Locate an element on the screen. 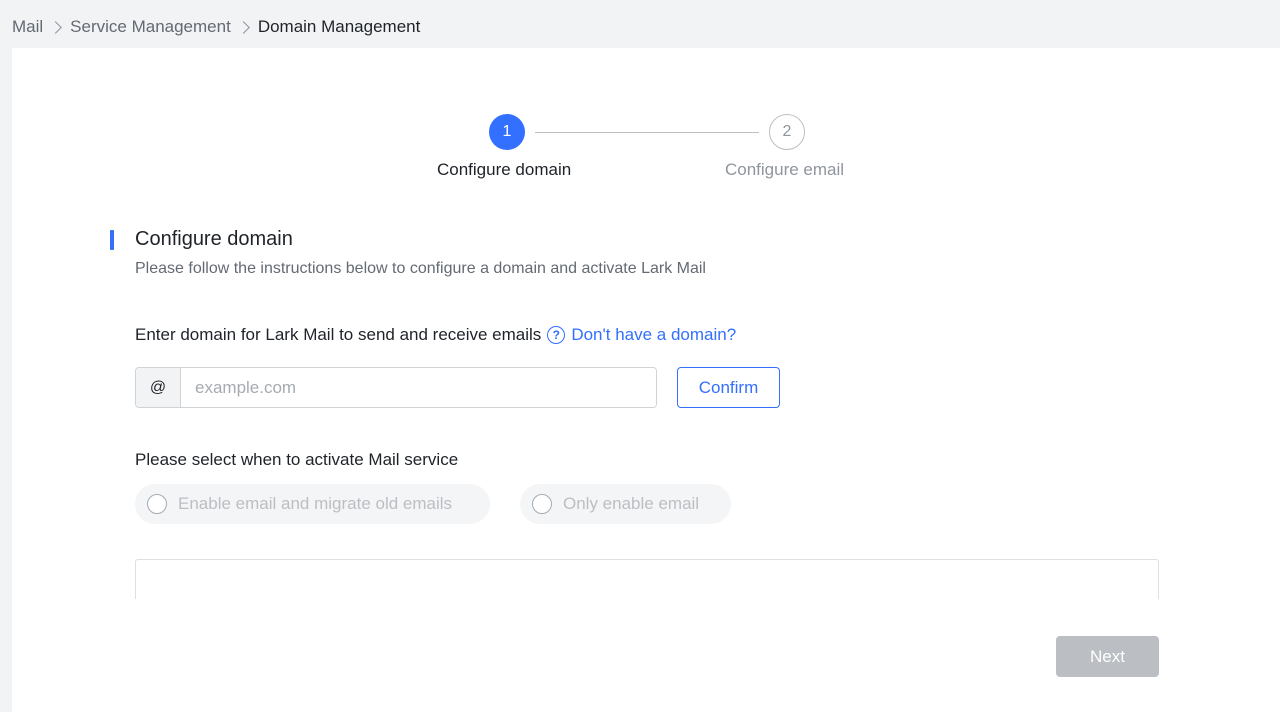  radio-only-enable-label: Only enable email is located at coordinates (631, 503).